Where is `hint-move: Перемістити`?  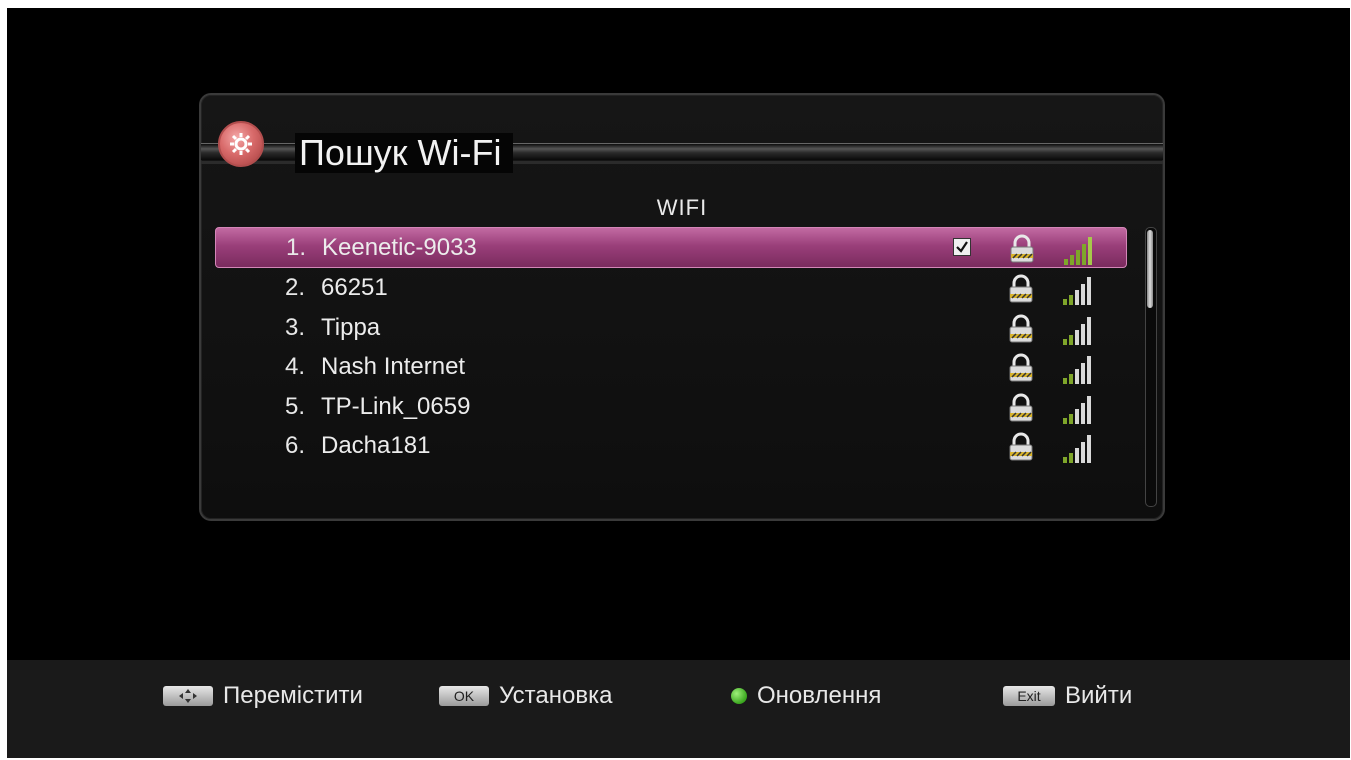 hint-move: Перемістити is located at coordinates (263, 696).